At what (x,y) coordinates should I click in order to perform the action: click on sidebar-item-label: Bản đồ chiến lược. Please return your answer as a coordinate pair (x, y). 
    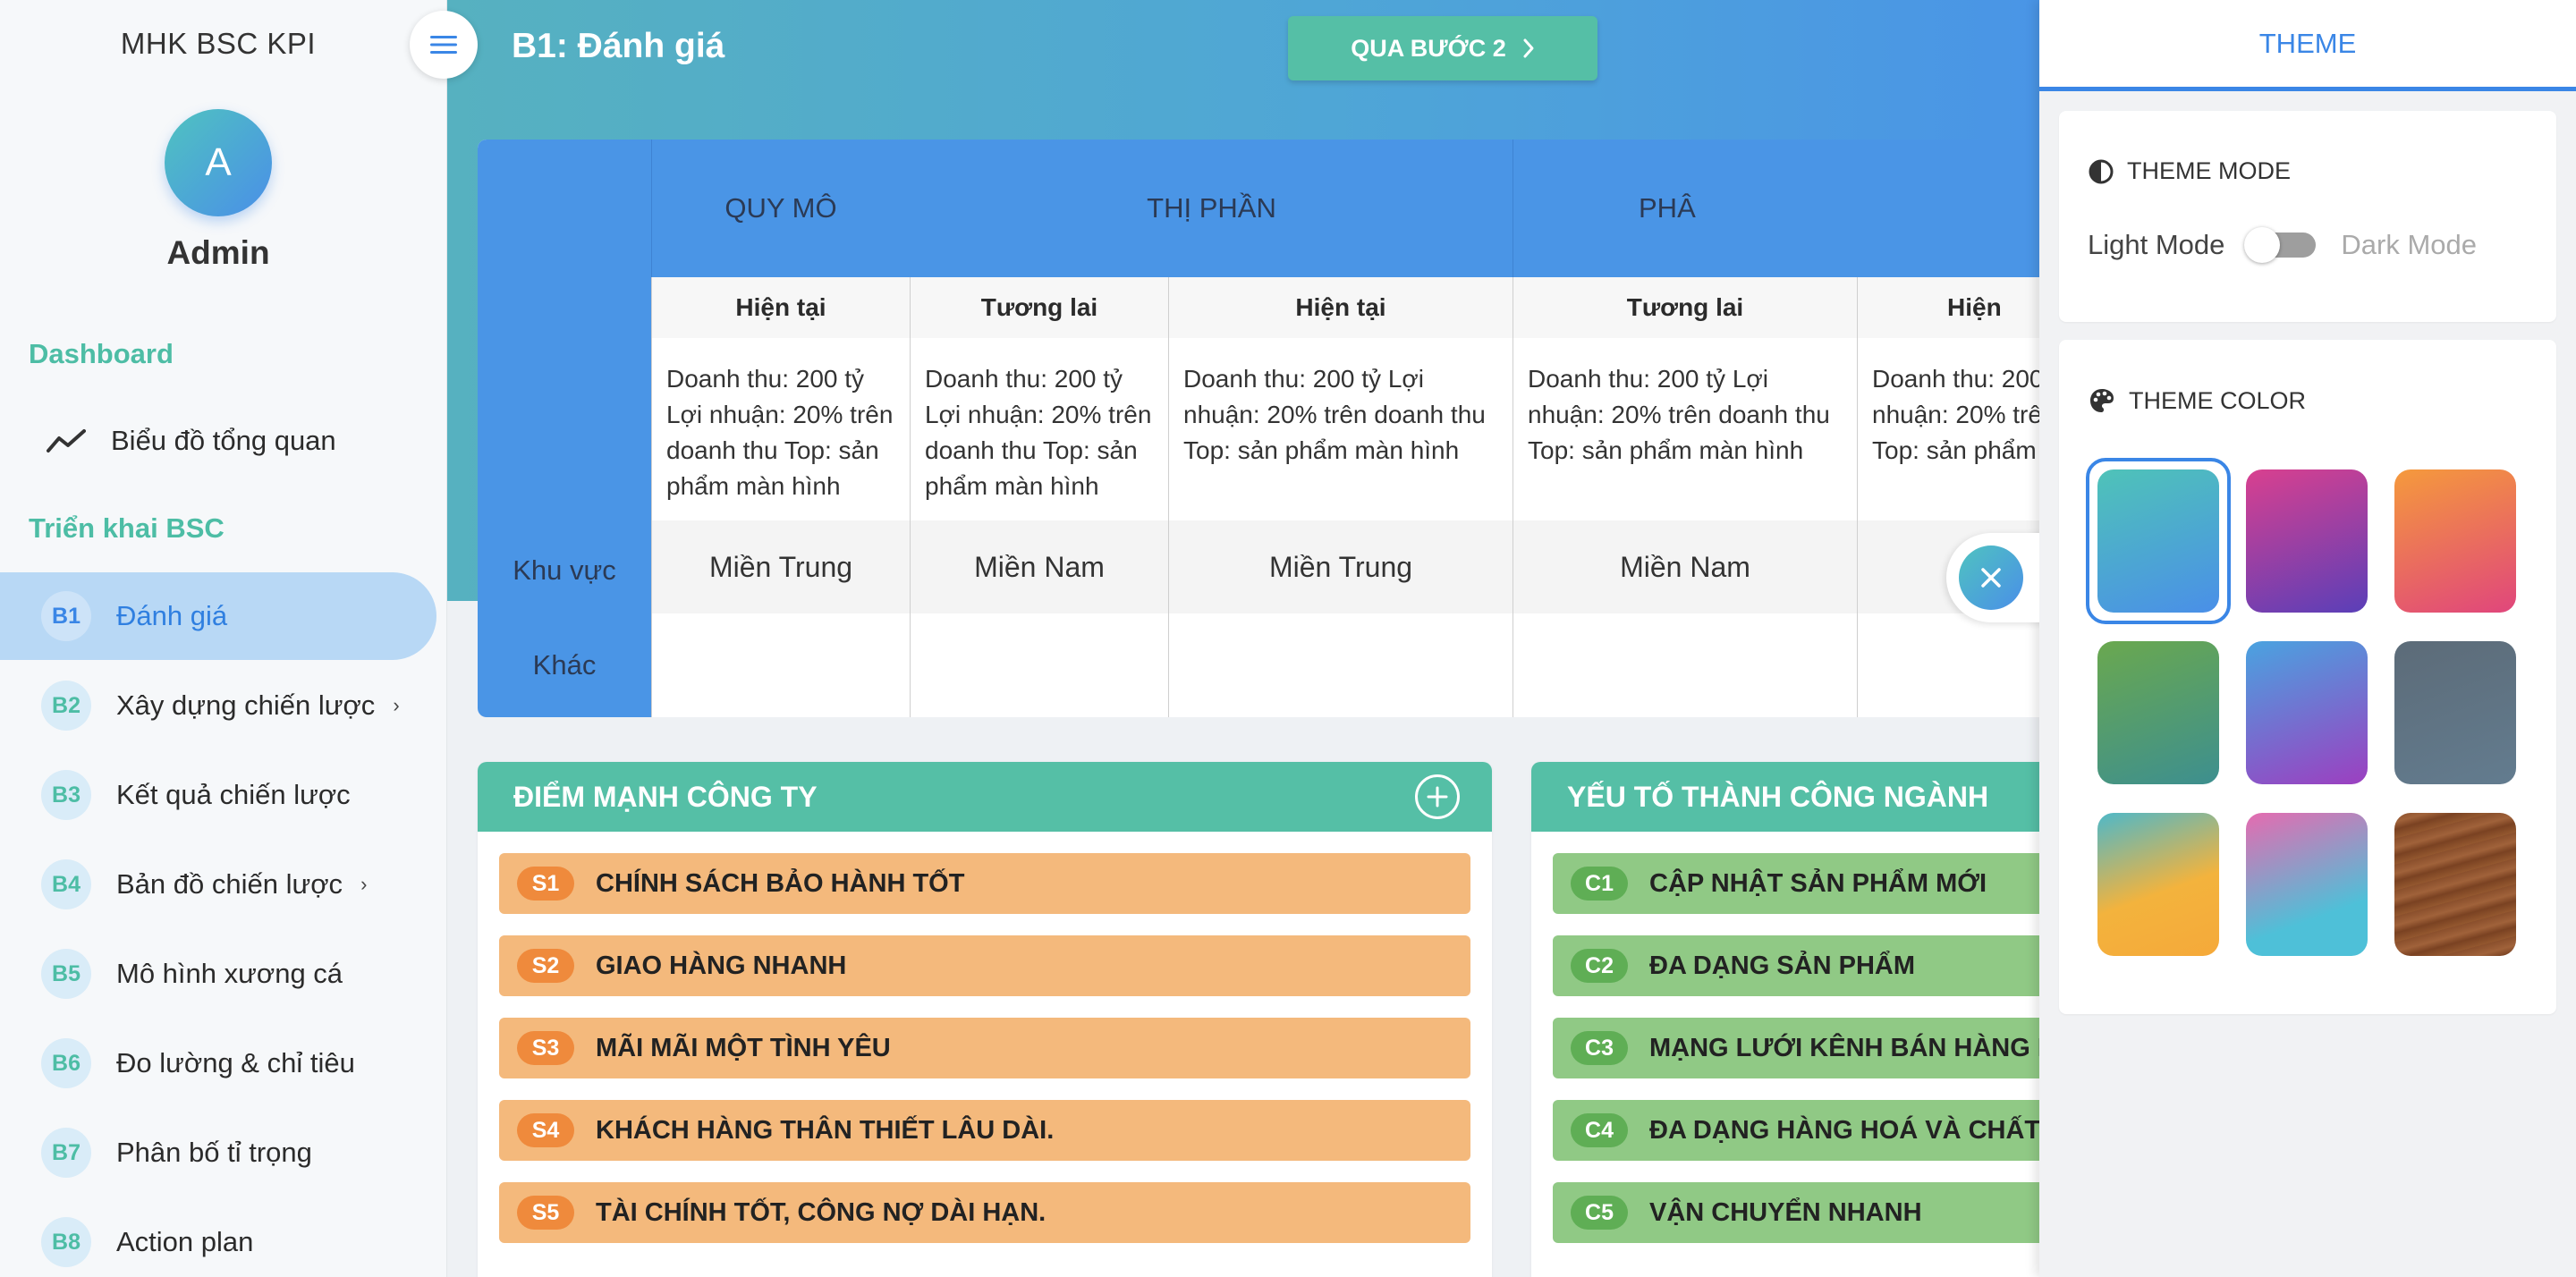
    Looking at the image, I should click on (229, 884).